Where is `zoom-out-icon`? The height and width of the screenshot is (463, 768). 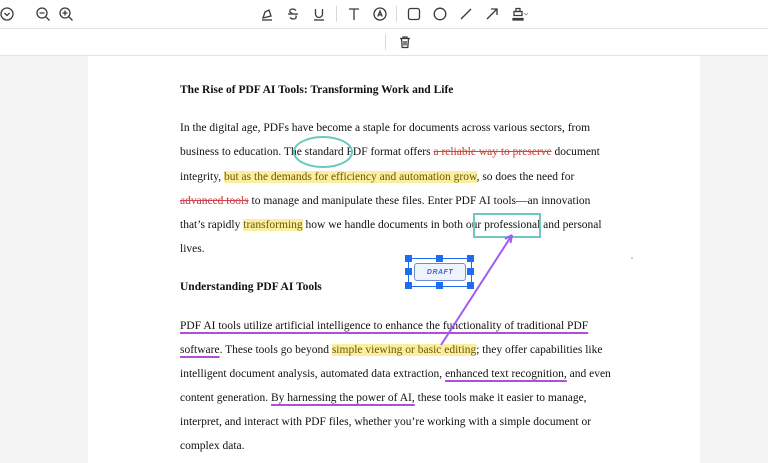
zoom-out-icon is located at coordinates (43, 14).